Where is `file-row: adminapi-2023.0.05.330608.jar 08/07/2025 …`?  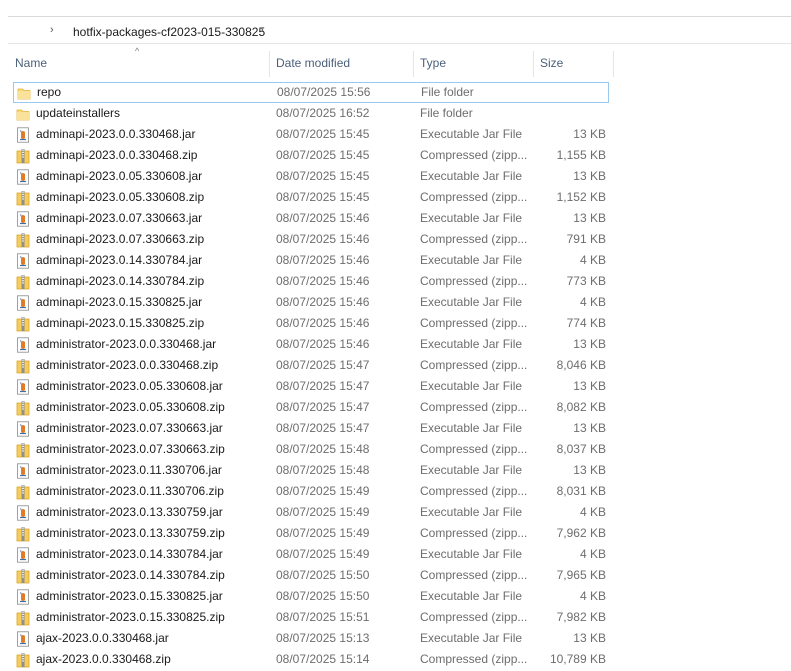 file-row: adminapi-2023.0.05.330608.jar 08/07/2025 … is located at coordinates (313, 176).